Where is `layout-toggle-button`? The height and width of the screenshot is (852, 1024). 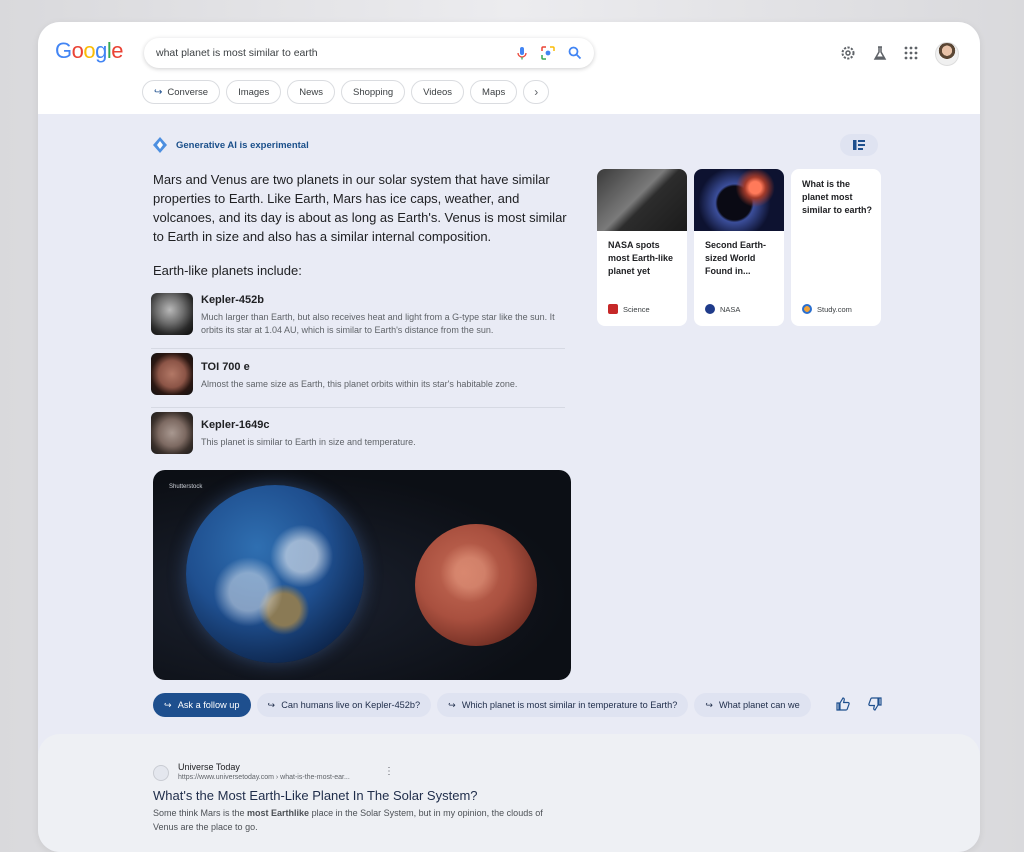 layout-toggle-button is located at coordinates (859, 145).